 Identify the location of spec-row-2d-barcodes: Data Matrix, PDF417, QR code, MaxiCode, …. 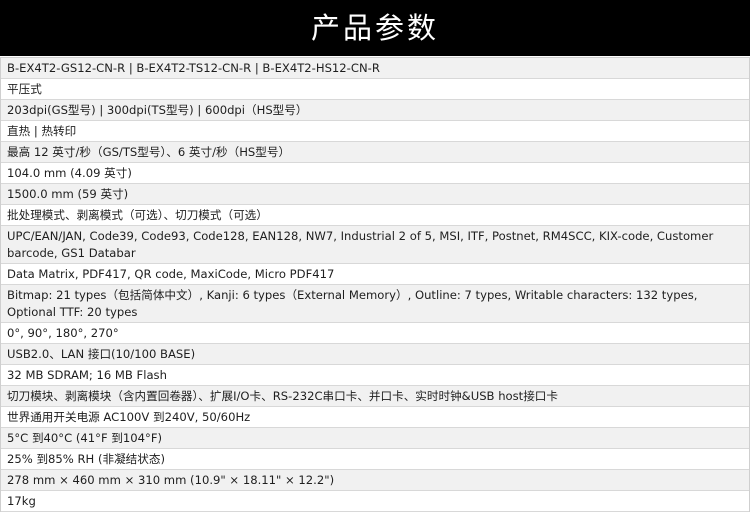
(375, 274).